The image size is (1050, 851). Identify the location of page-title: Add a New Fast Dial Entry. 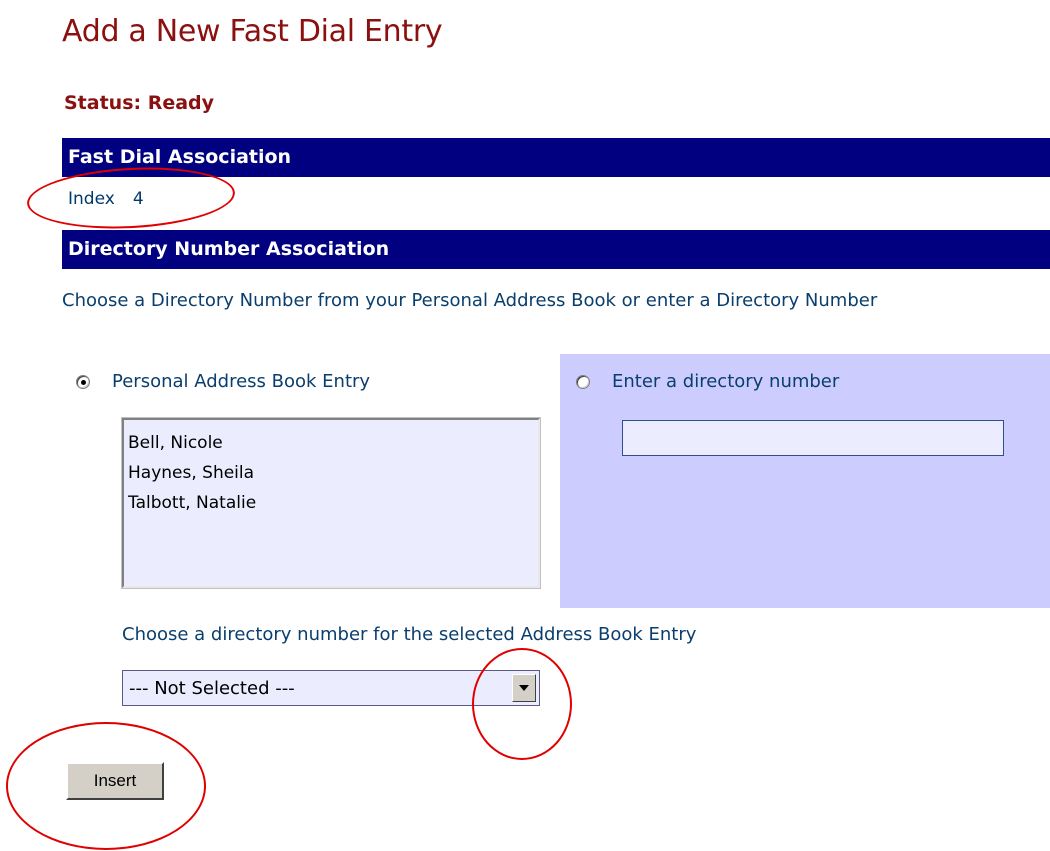
(252, 31).